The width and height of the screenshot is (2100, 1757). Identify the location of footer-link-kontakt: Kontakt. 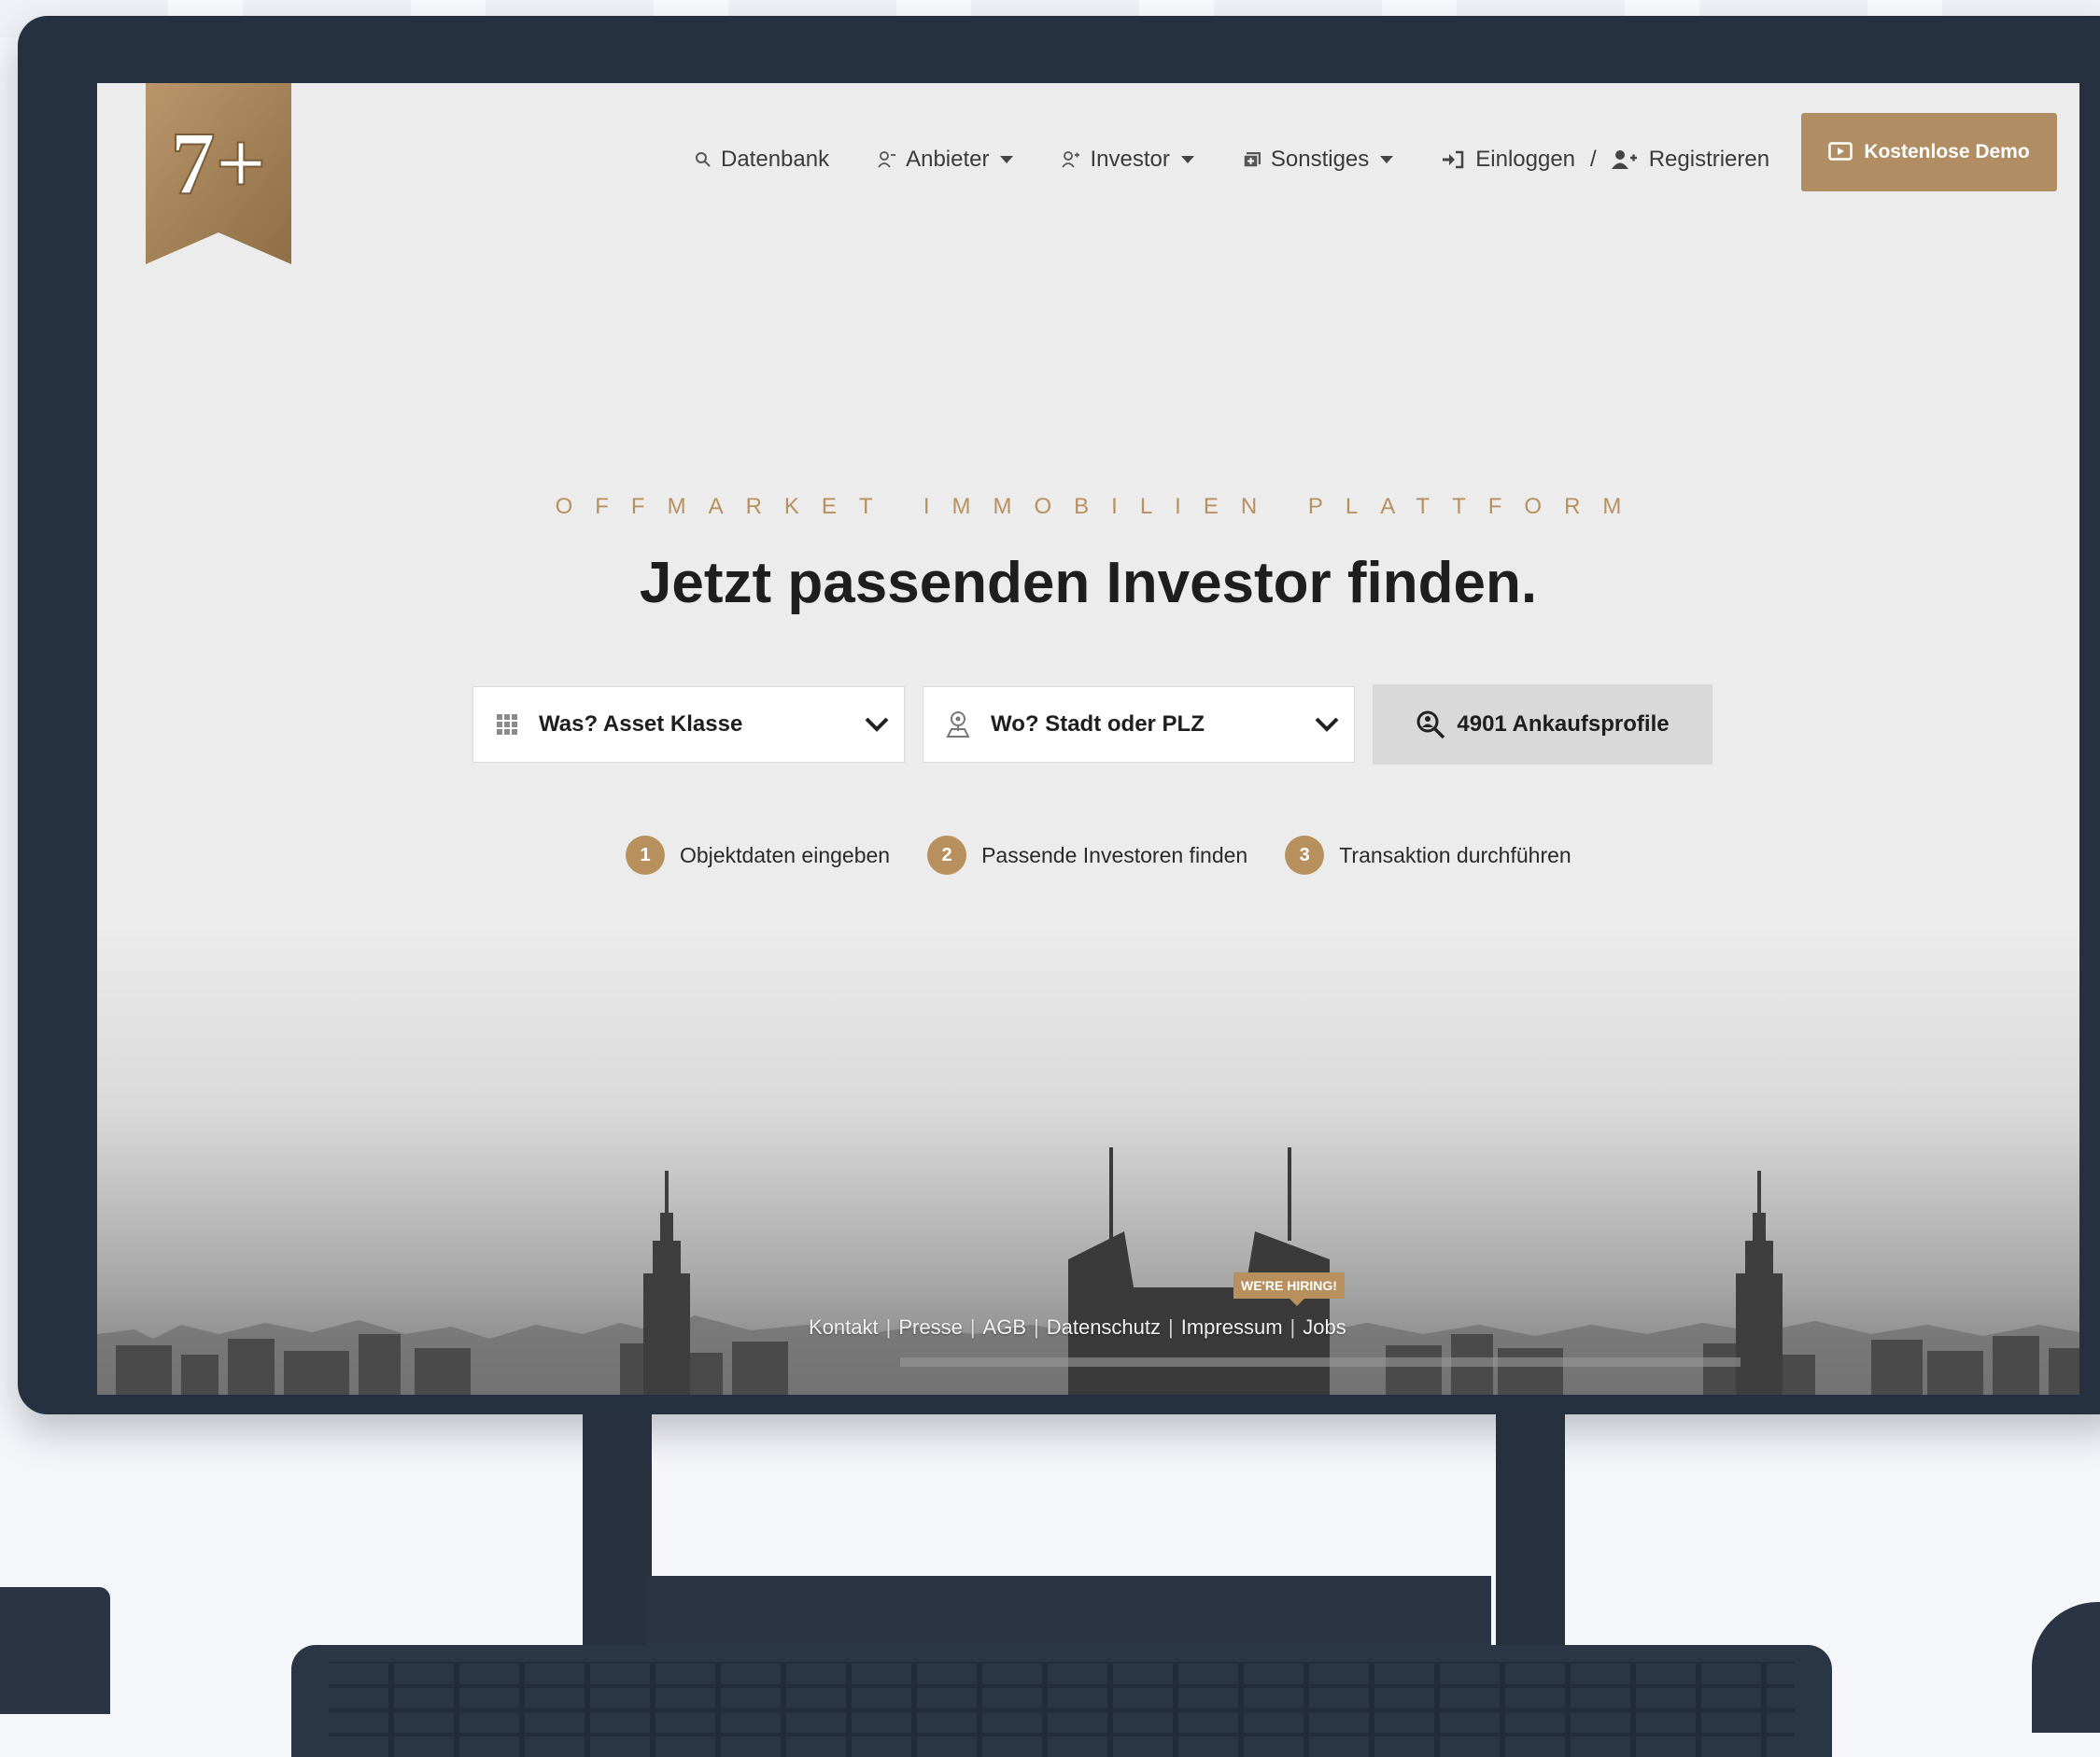
(844, 1327).